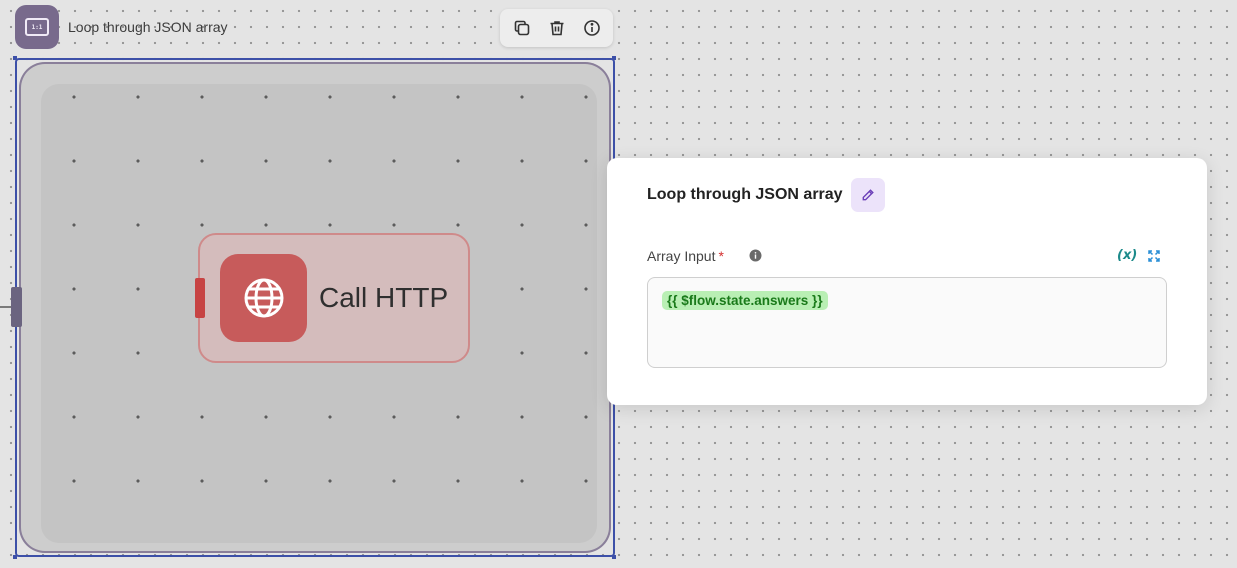 This screenshot has width=1237, height=568. I want to click on required-marker: *, so click(721, 256).